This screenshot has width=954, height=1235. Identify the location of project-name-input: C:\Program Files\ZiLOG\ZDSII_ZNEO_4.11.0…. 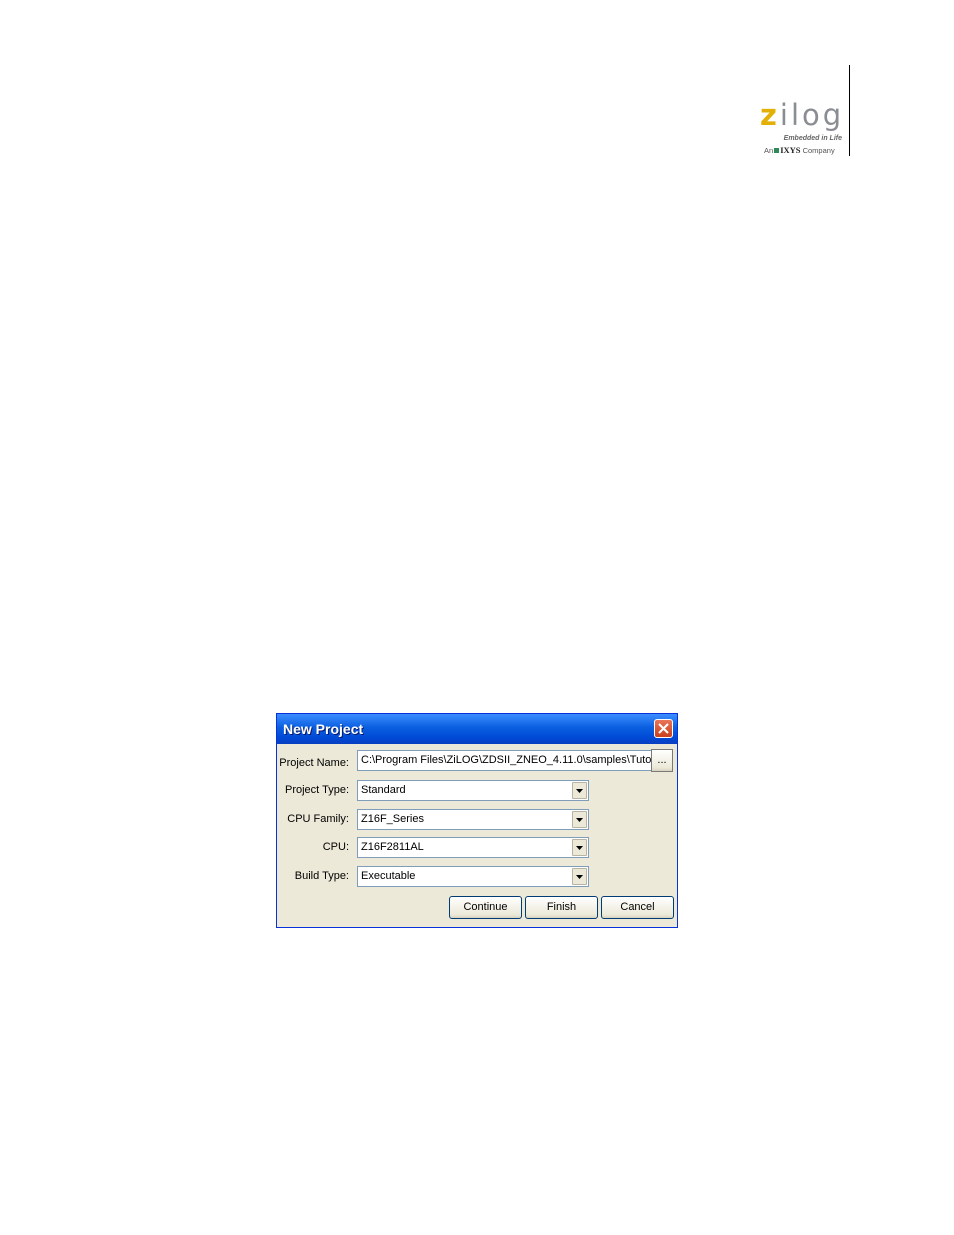
(505, 760).